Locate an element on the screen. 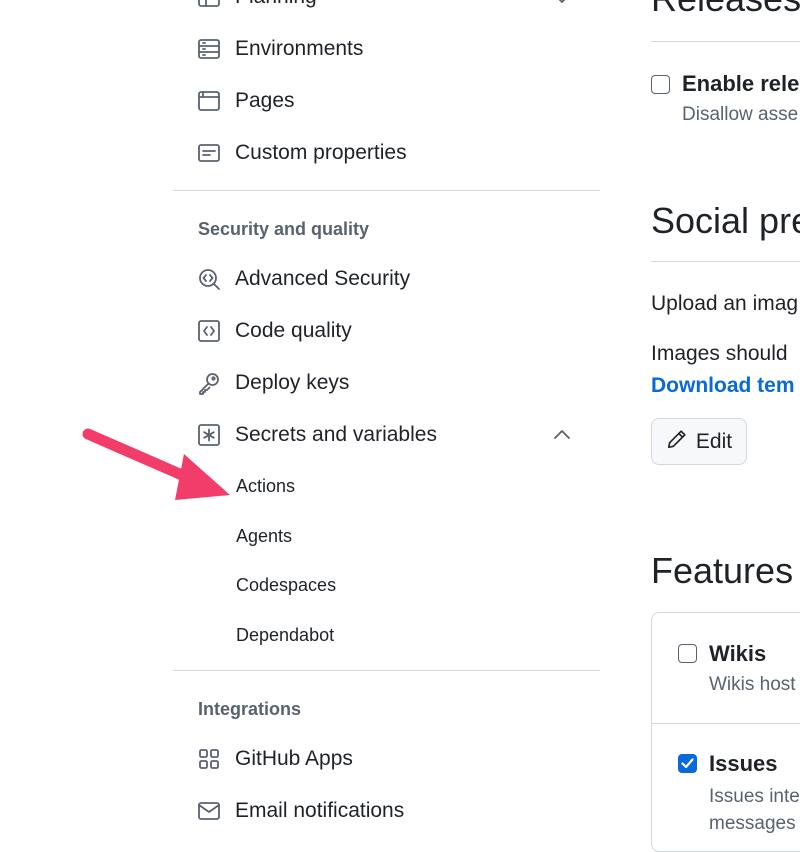  issues-checkbox is located at coordinates (687, 763).